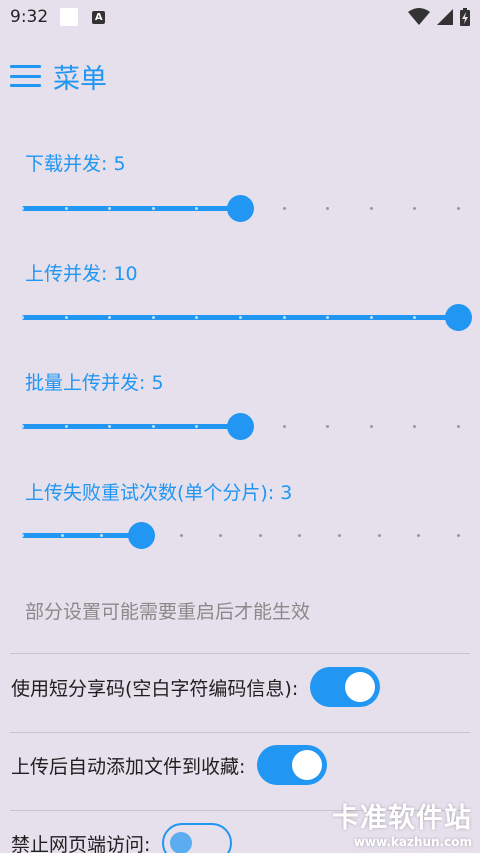  Describe the element at coordinates (240, 76) in the screenshot. I see `app-bar: 菜单` at that location.